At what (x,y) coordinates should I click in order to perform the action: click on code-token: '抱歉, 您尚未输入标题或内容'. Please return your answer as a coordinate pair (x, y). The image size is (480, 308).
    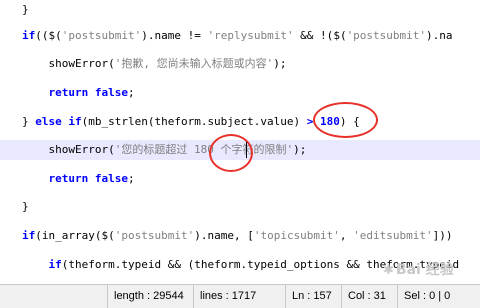
    Looking at the image, I should click on (194, 63).